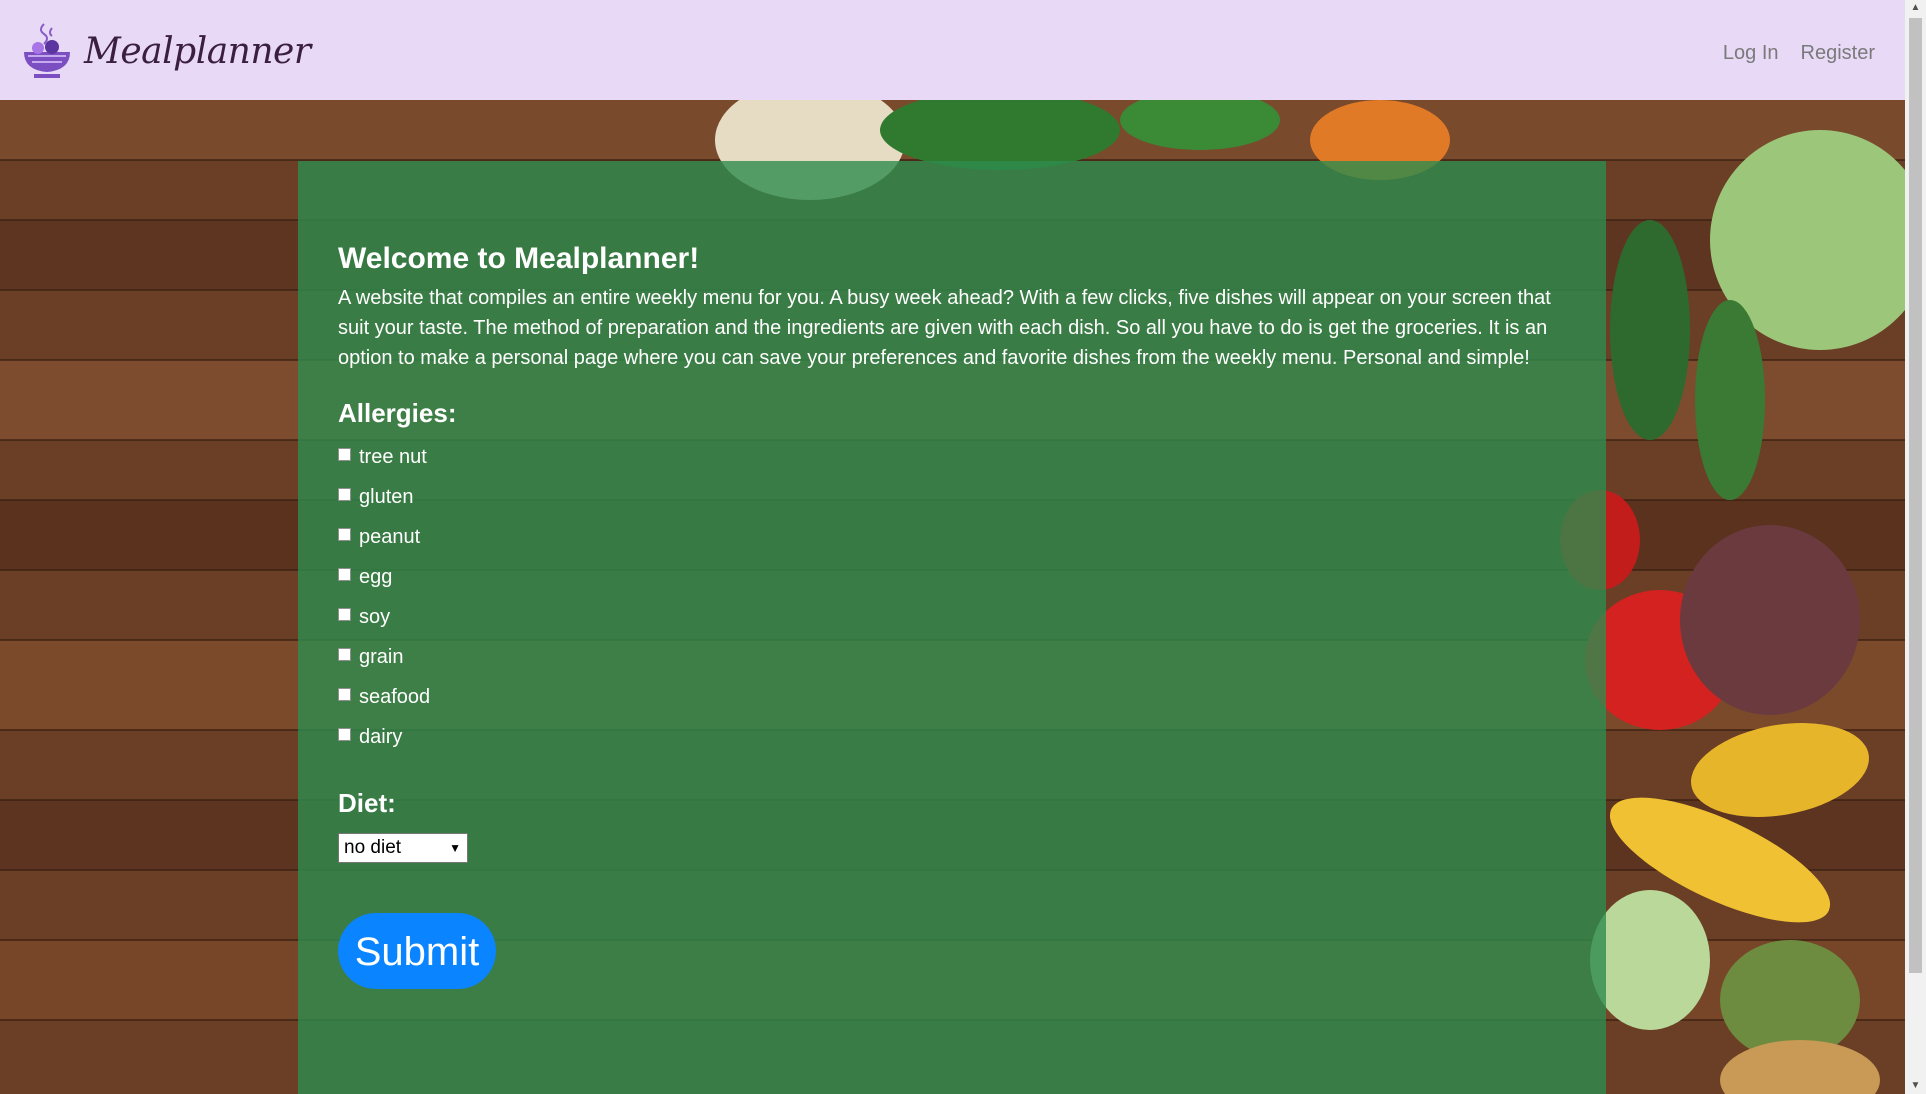 The width and height of the screenshot is (1926, 1094). I want to click on dairy-checkbox, so click(344, 734).